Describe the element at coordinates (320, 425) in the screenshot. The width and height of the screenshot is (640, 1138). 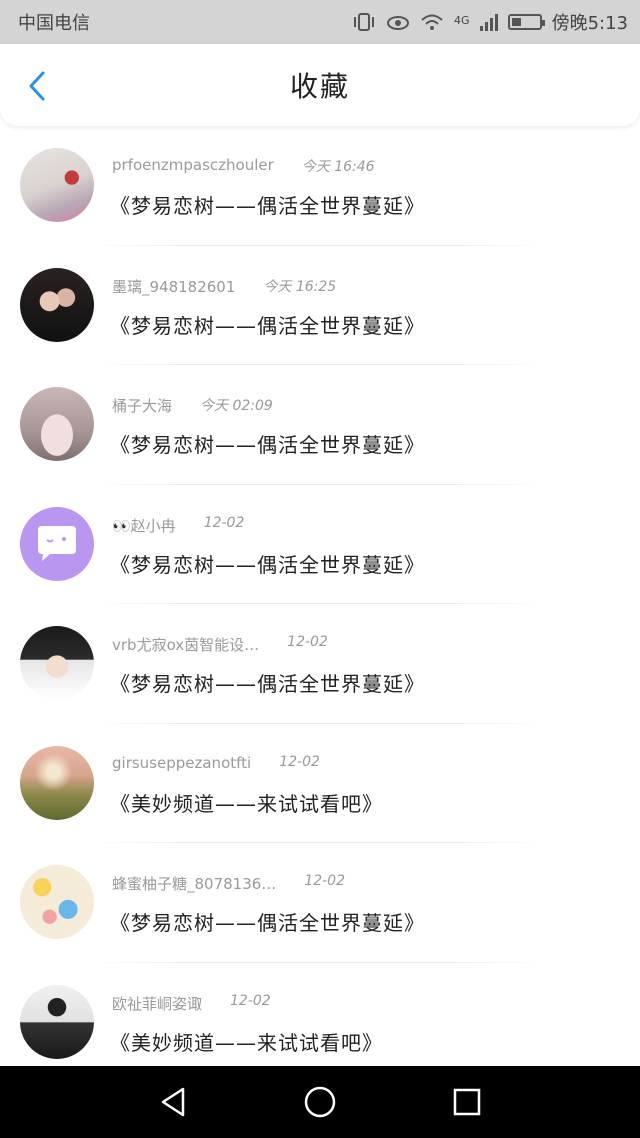
I see `list-item: 桶子大海 今天 02:09 《梦易恋树——偶活全世界蔓延》` at that location.